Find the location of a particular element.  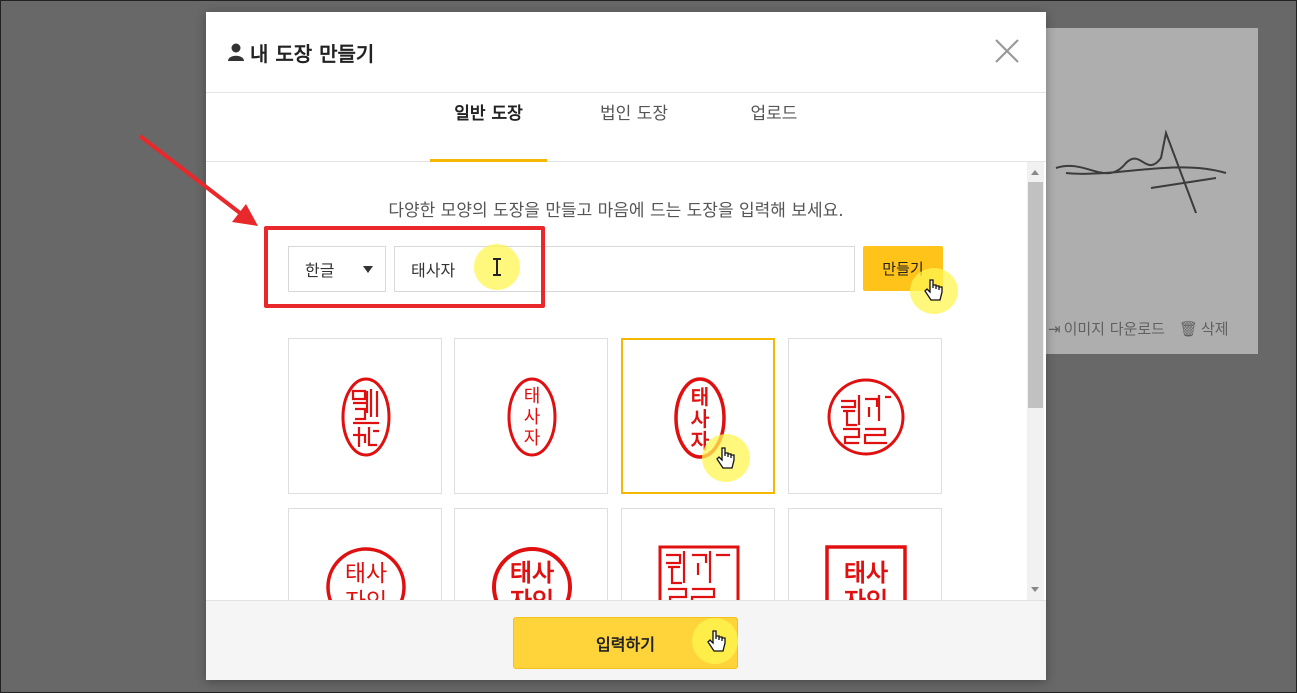

stamp-square-seal-image is located at coordinates (699, 572).